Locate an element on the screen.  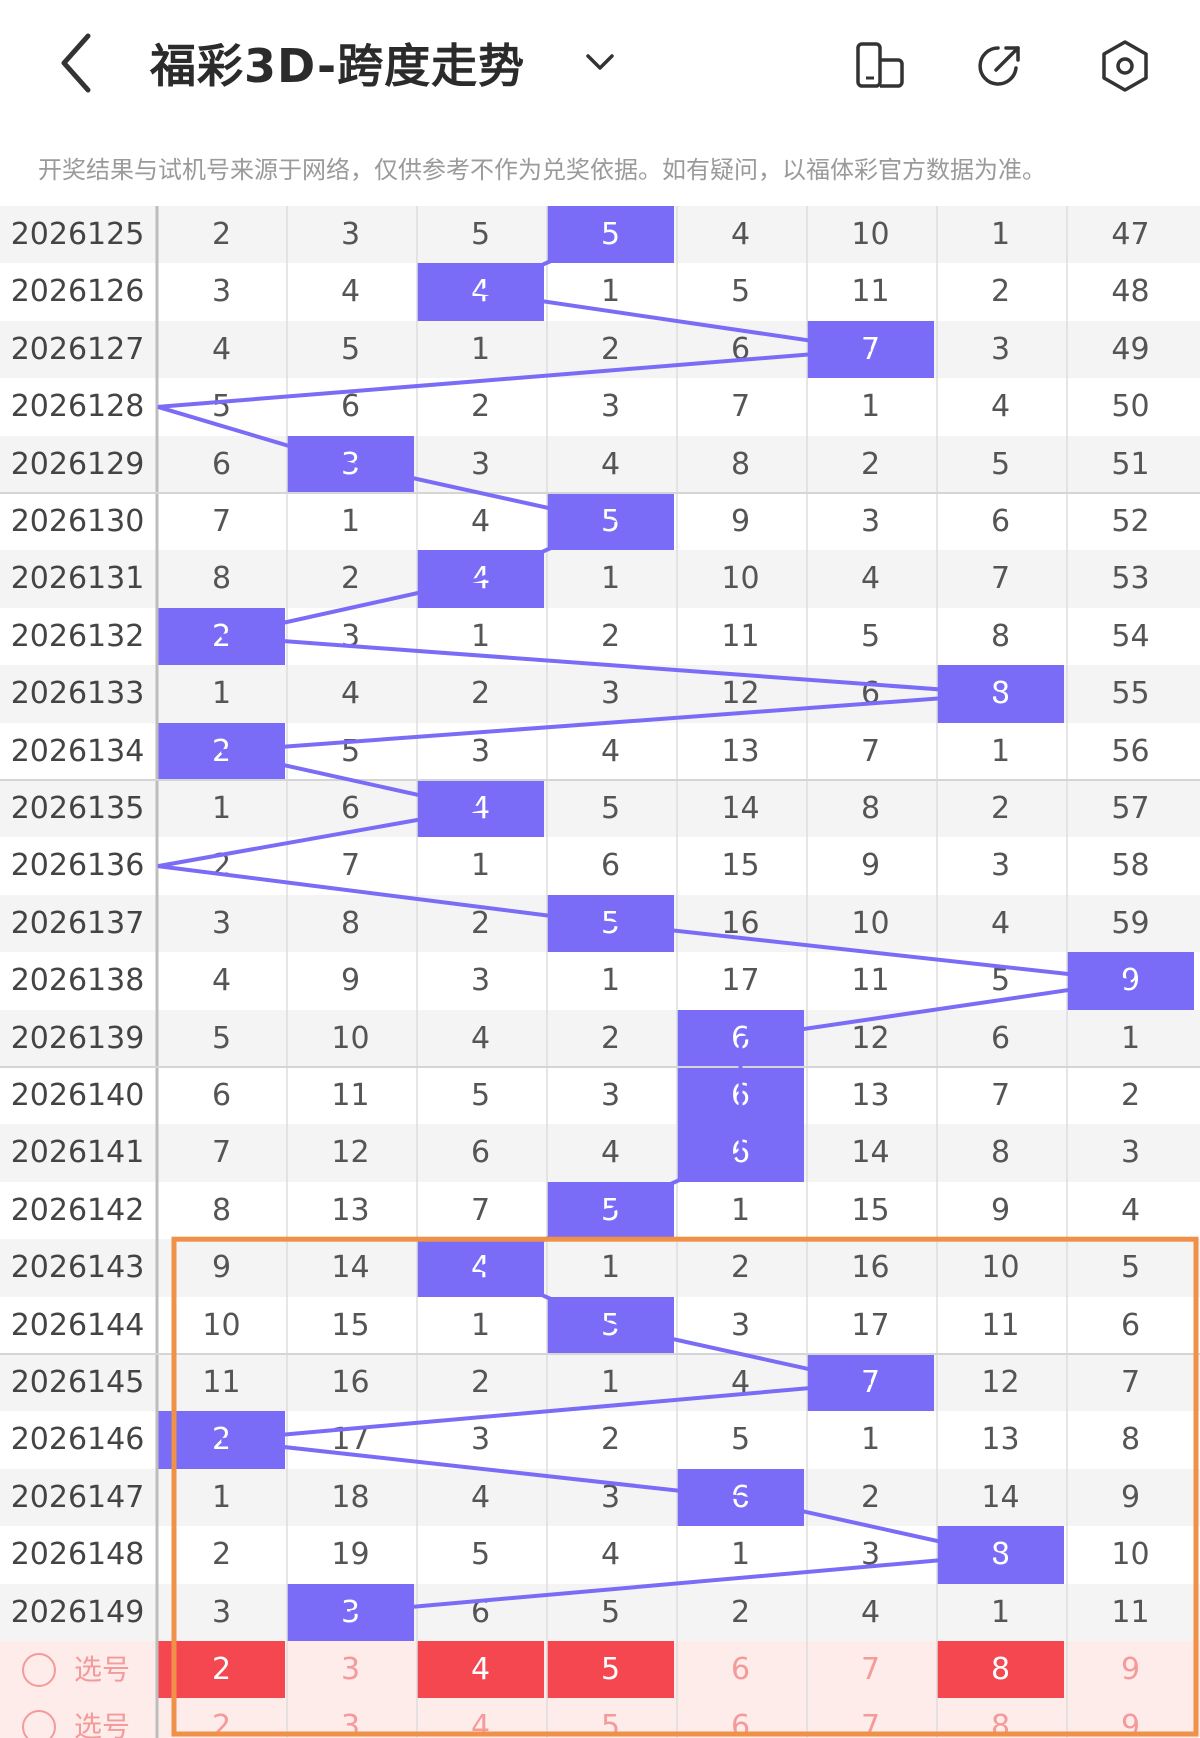
share-icon is located at coordinates (1000, 66).